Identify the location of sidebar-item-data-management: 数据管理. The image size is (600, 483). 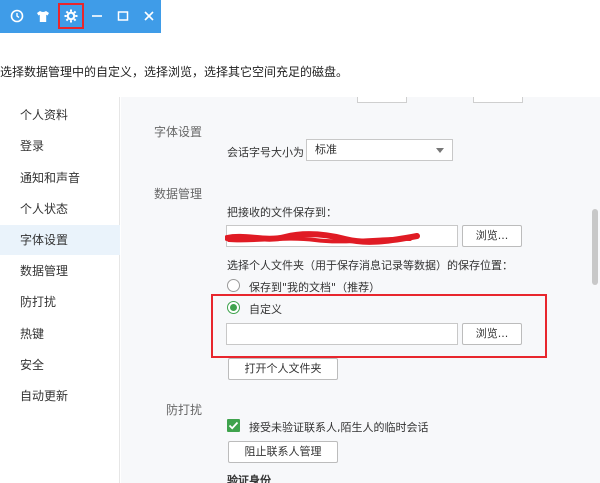
(60, 271).